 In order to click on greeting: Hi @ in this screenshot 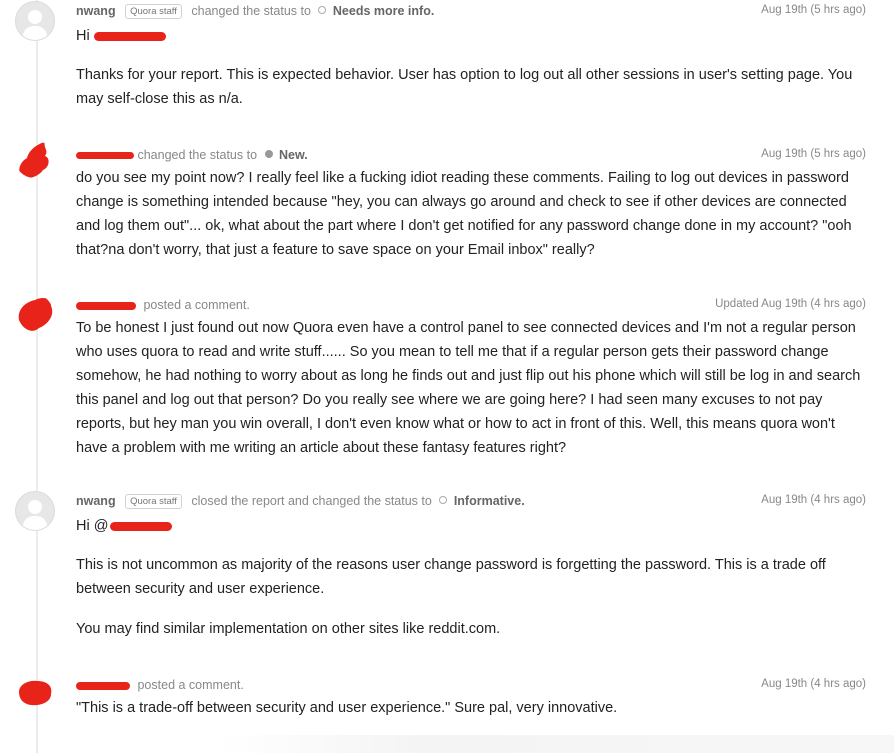, I will do `click(472, 526)`.